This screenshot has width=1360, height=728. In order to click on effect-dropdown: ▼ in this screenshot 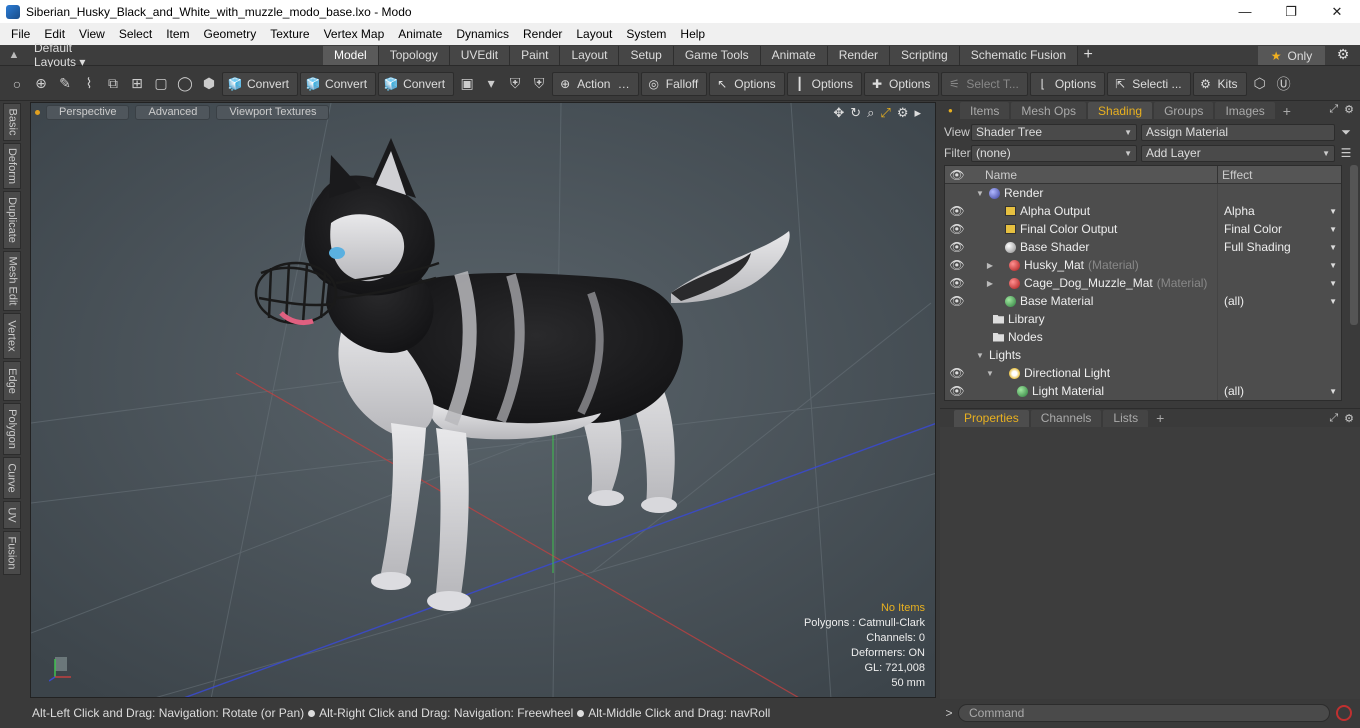, I will do `click(1279, 265)`.